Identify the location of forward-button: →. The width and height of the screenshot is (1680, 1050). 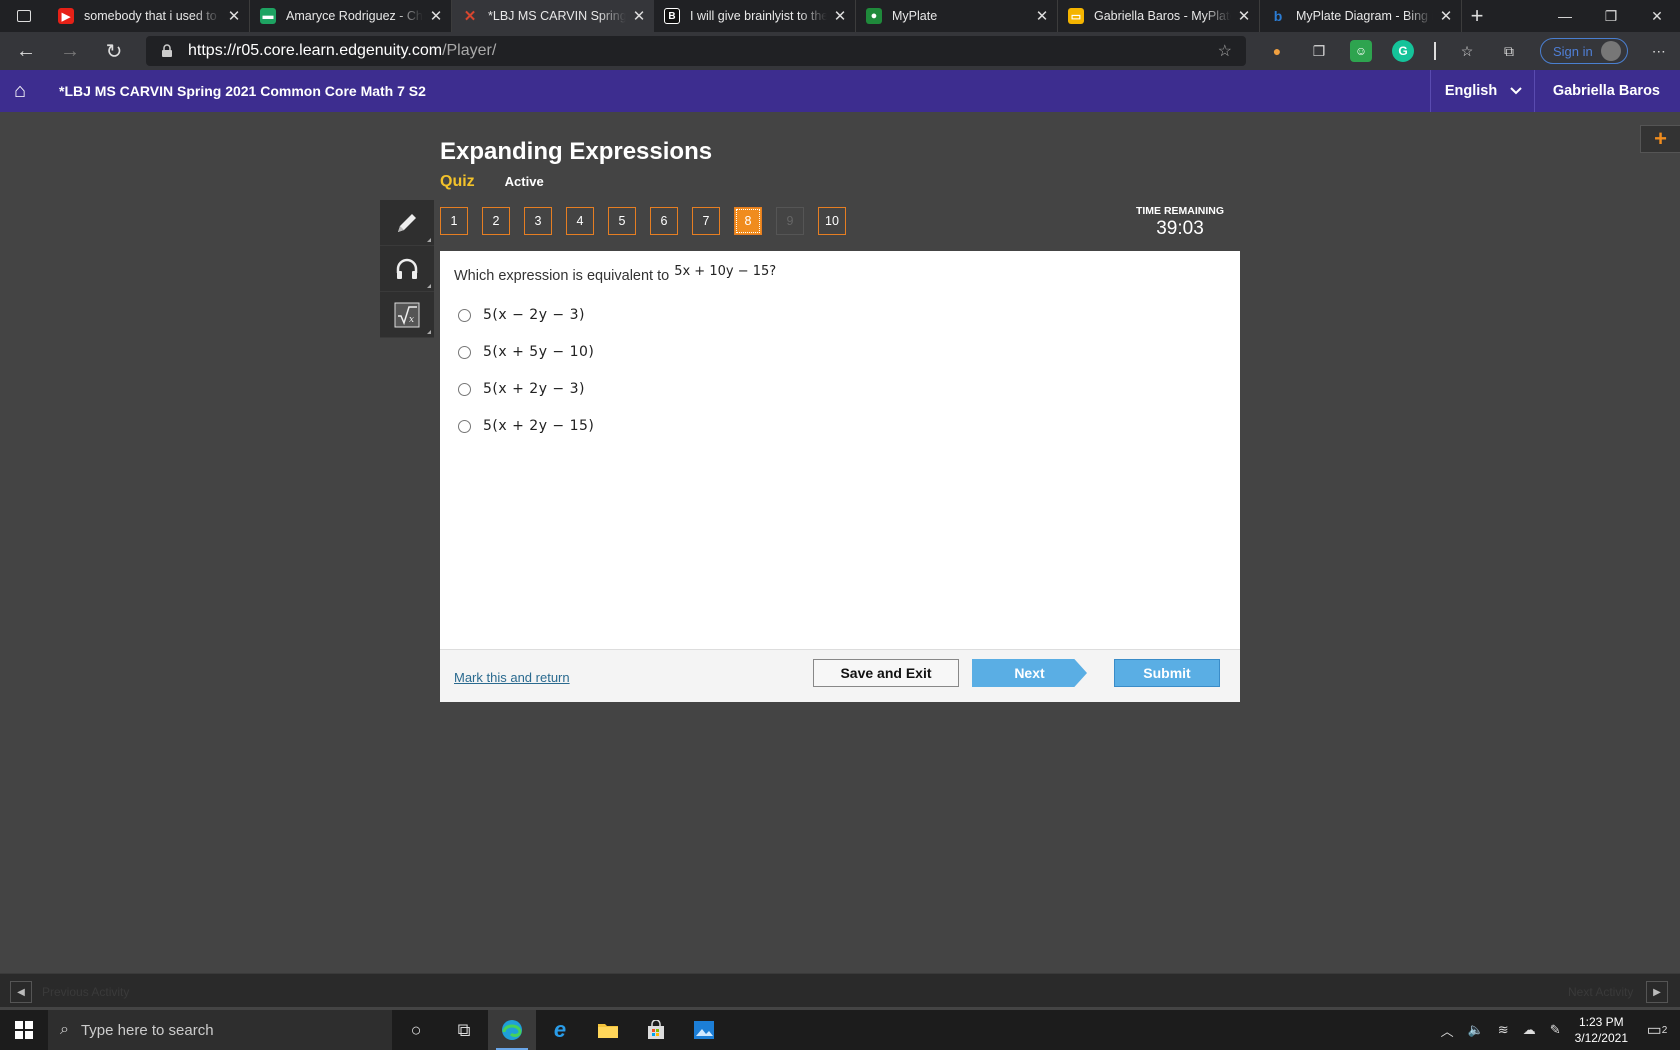
(70, 51).